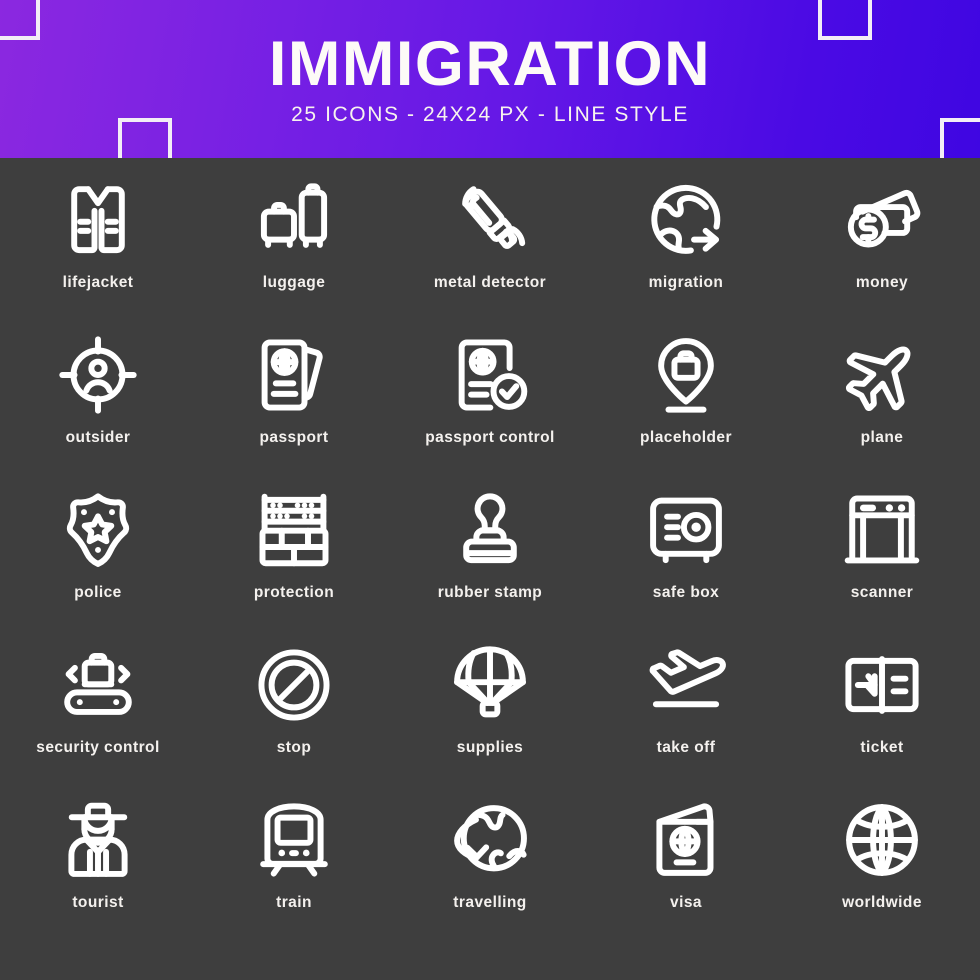  What do you see at coordinates (98, 840) in the screenshot?
I see `tourist-icon` at bounding box center [98, 840].